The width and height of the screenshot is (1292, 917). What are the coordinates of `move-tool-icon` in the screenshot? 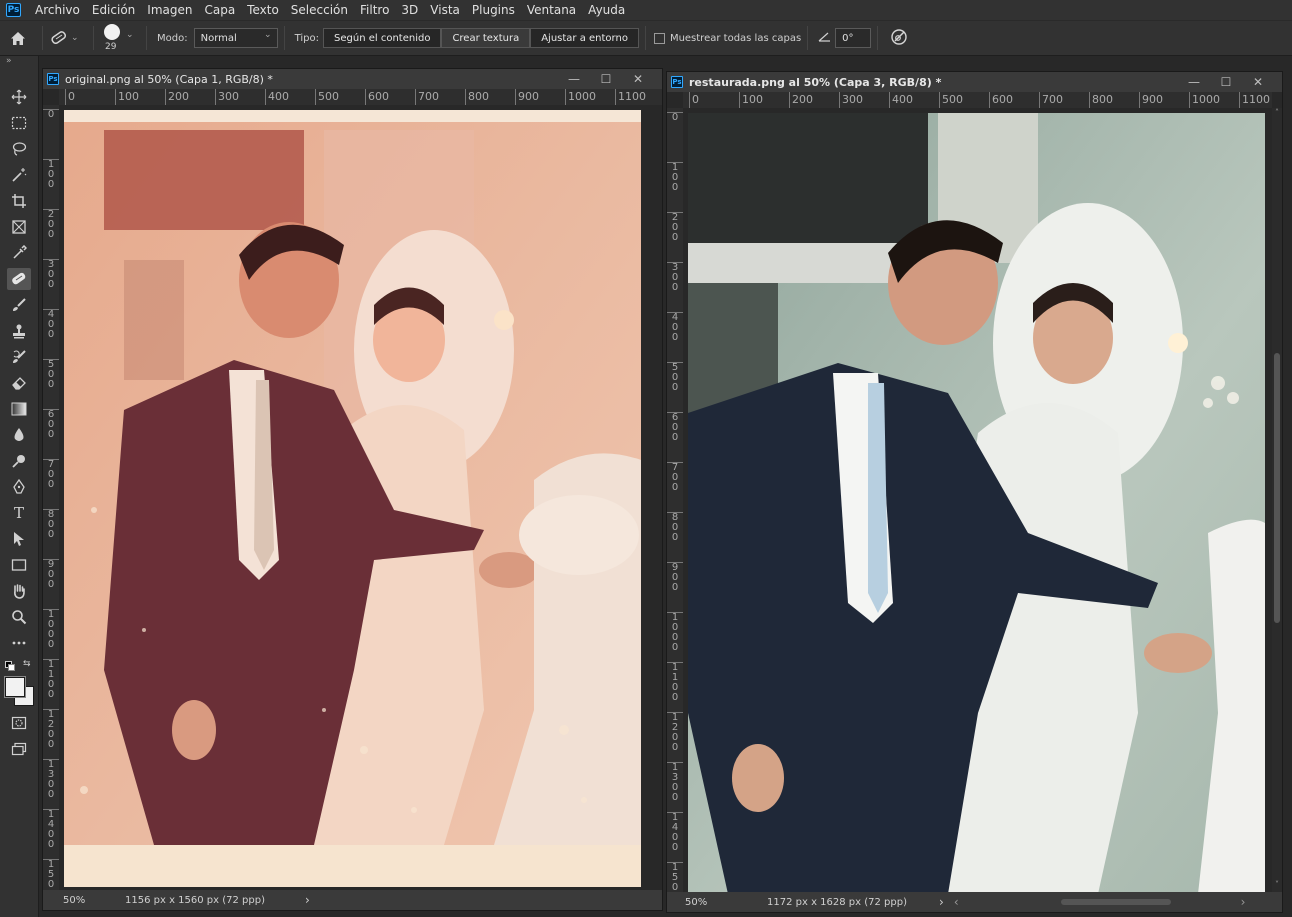 It's located at (19, 97).